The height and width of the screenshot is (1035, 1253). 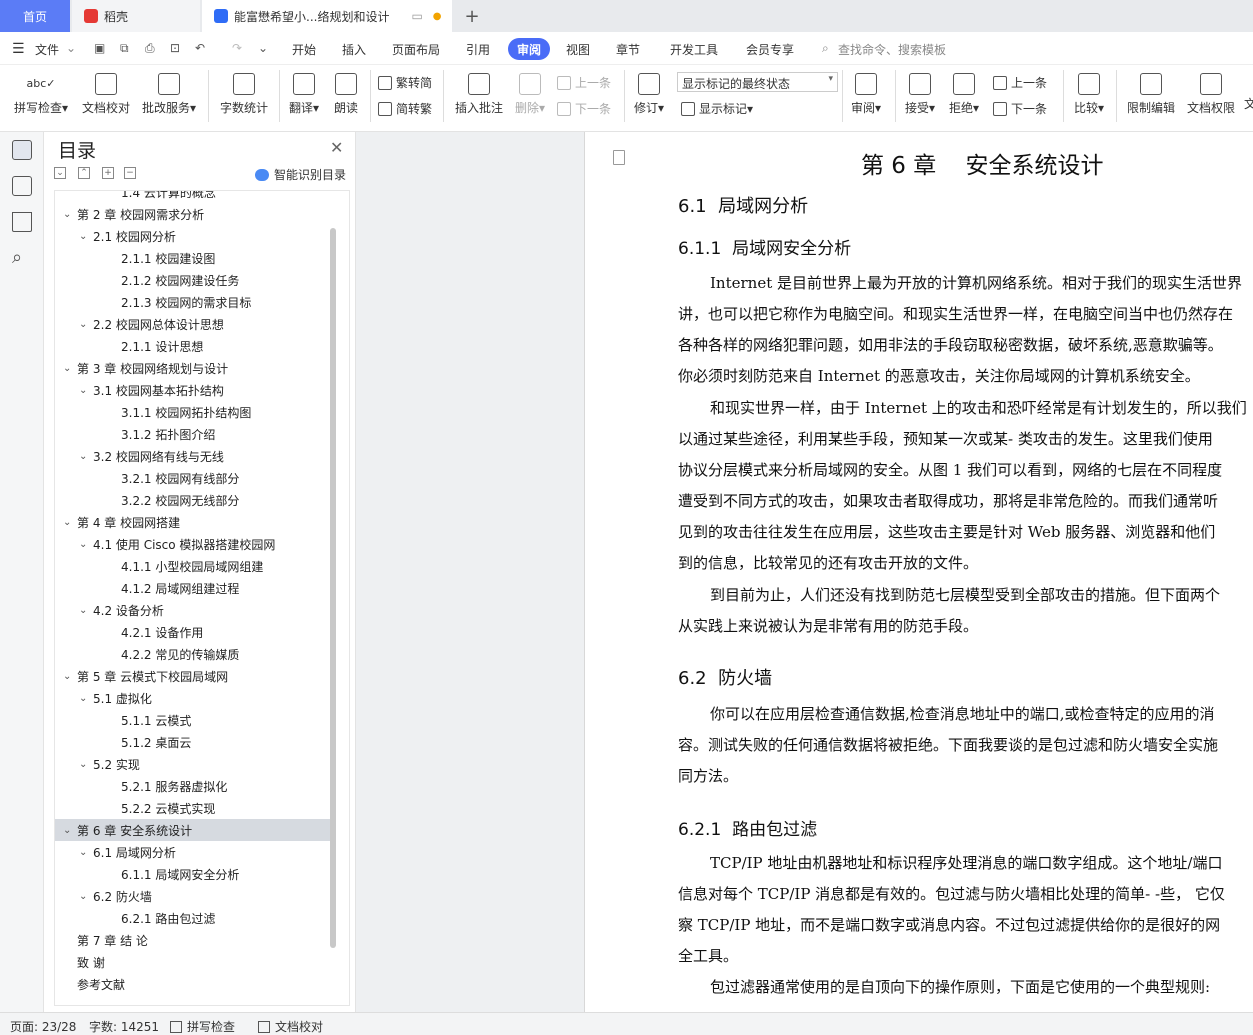 What do you see at coordinates (35, 16) in the screenshot?
I see `tab-home: 首页` at bounding box center [35, 16].